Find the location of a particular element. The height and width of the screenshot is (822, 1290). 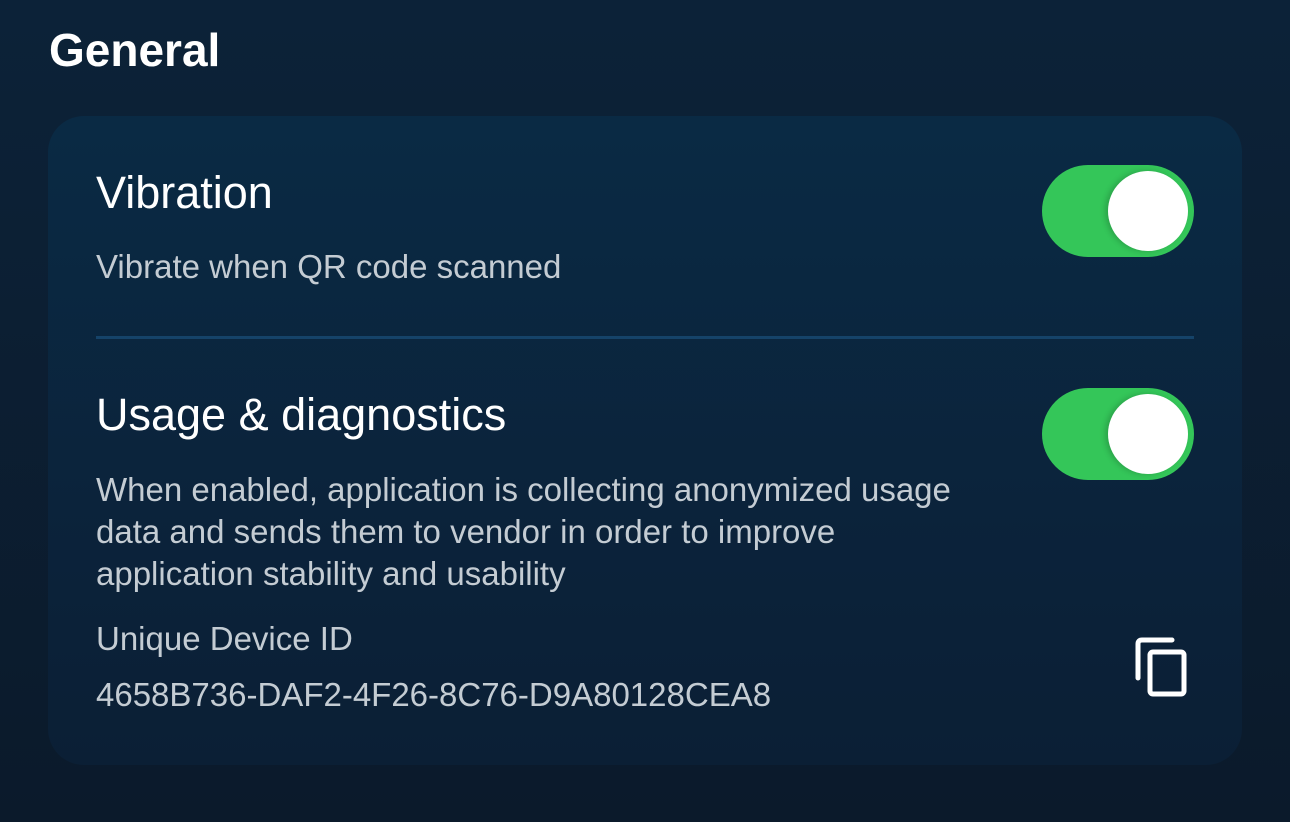

copy-device-id-button is located at coordinates (1162, 668).